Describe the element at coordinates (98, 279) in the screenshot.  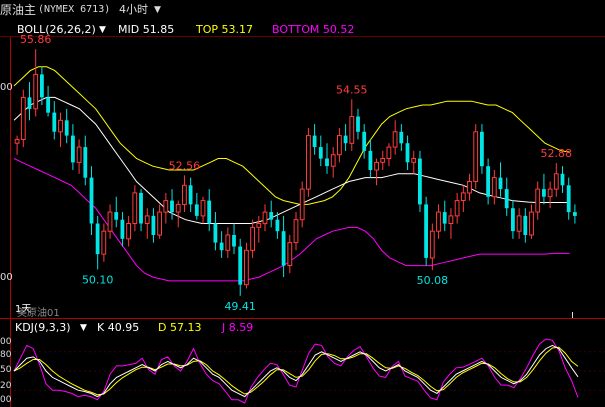
I see `low-price-label: 50.10` at that location.